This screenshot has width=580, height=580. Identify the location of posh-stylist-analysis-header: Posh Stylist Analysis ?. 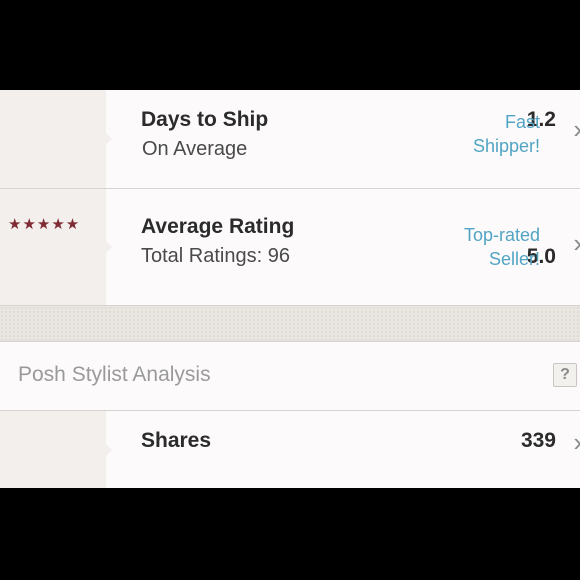
(290, 375).